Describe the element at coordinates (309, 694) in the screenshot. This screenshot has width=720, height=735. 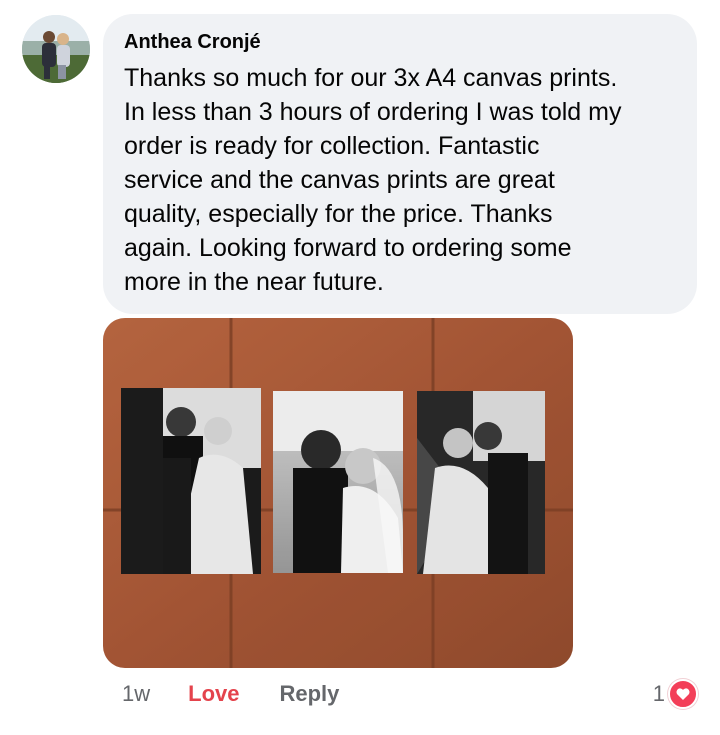
I see `reply-button: Reply` at that location.